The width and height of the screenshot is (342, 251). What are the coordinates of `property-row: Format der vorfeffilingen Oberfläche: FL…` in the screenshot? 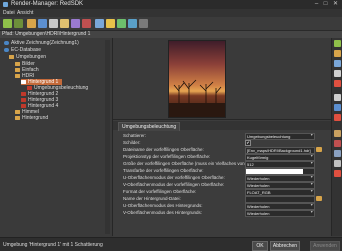 It's located at (222, 192).